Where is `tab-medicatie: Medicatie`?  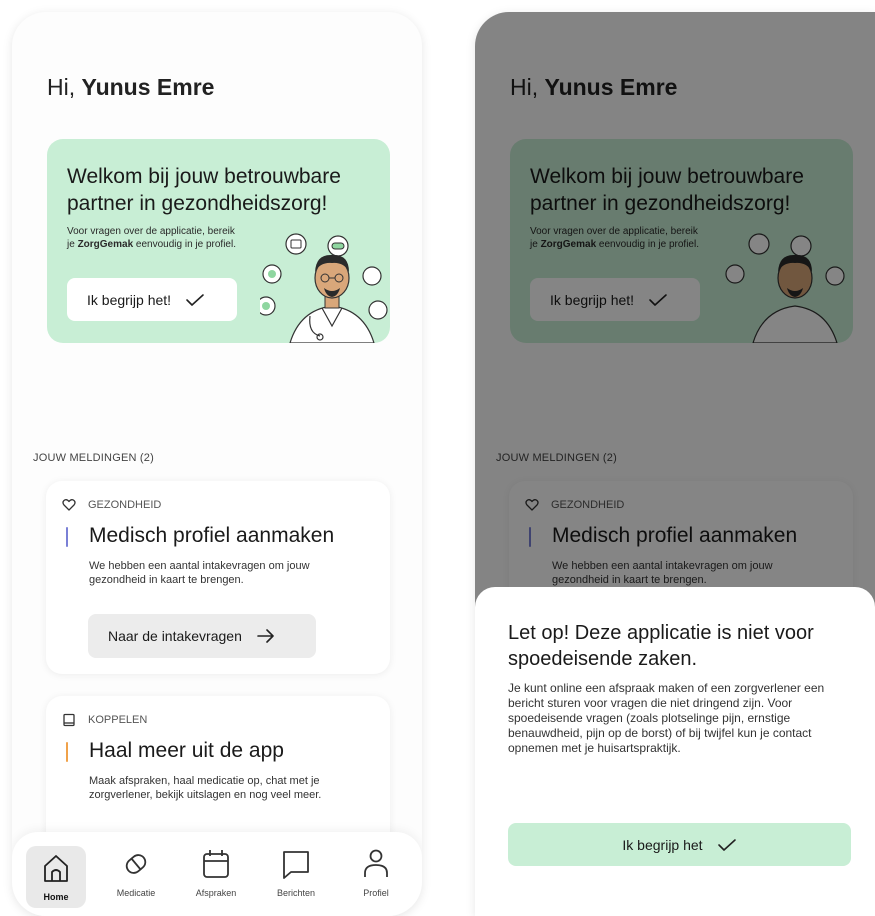
tab-medicatie: Medicatie is located at coordinates (136, 872).